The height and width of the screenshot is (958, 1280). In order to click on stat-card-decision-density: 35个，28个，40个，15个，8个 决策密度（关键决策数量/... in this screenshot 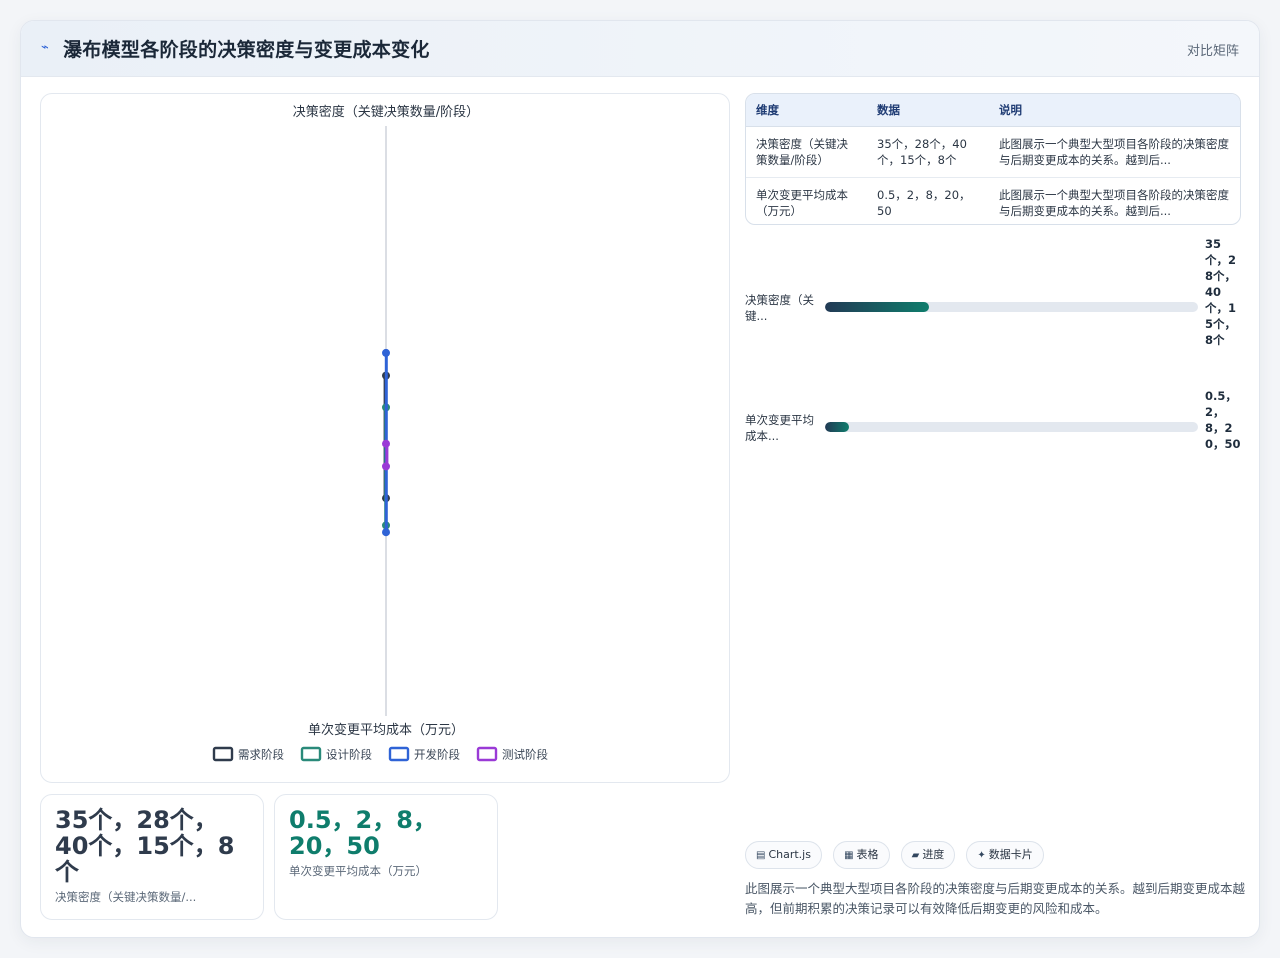, I will do `click(152, 857)`.